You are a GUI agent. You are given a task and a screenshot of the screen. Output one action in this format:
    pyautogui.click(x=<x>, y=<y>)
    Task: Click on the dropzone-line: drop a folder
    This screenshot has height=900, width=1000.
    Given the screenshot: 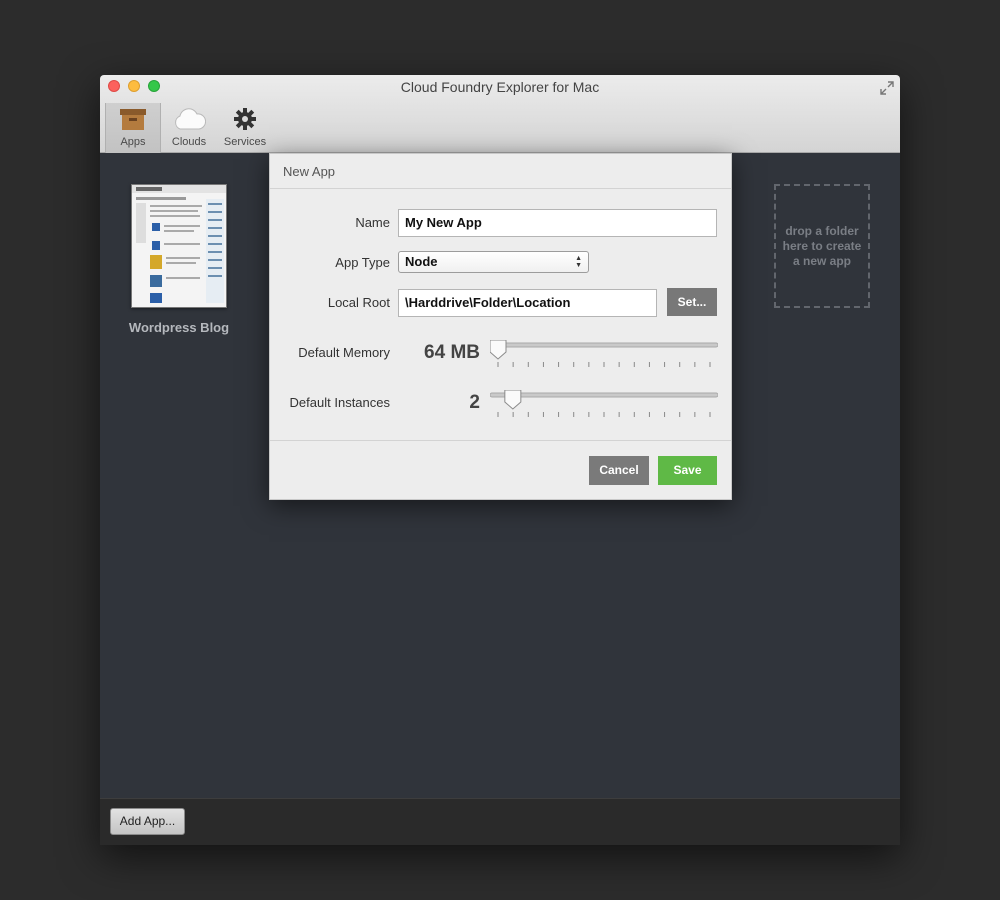 What is the action you would take?
    pyautogui.click(x=822, y=231)
    